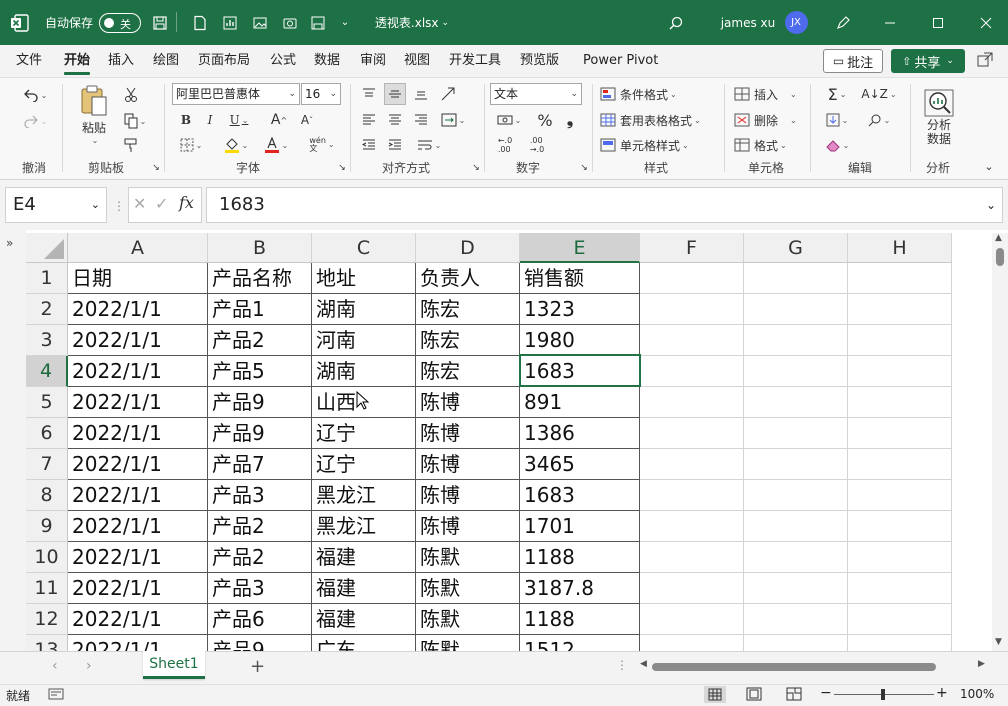 This screenshot has width=1008, height=706. What do you see at coordinates (620, 61) in the screenshot?
I see `tab-power-pivot: Power Pivot` at bounding box center [620, 61].